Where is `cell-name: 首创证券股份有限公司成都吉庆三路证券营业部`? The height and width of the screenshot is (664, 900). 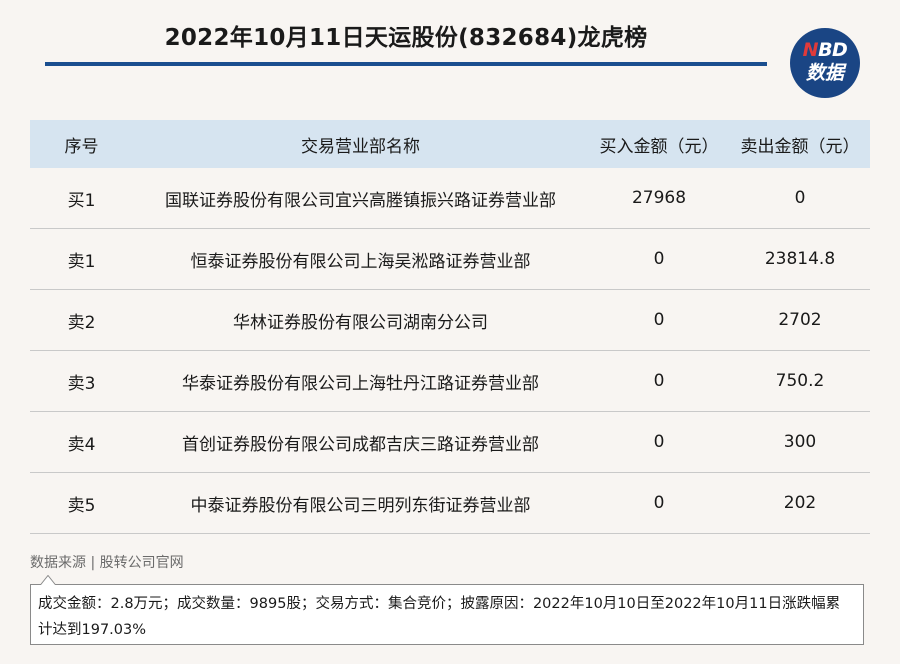
cell-name: 首创证券股份有限公司成都吉庆三路证券营业部 is located at coordinates (360, 442).